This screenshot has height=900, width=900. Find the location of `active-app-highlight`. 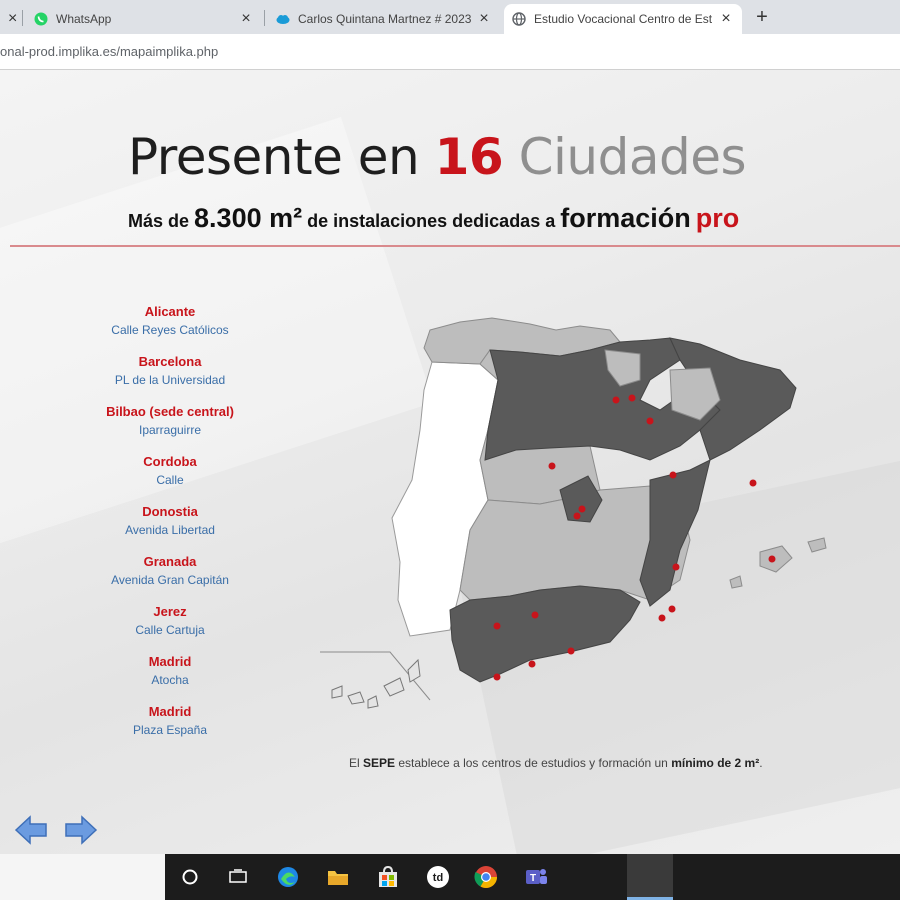

active-app-highlight is located at coordinates (650, 877).